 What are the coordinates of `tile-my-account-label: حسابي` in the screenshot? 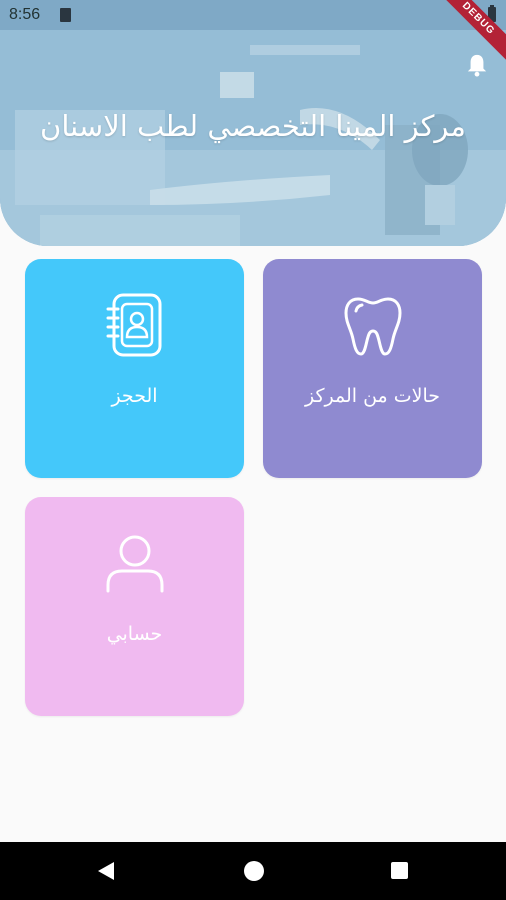 It's located at (134, 634).